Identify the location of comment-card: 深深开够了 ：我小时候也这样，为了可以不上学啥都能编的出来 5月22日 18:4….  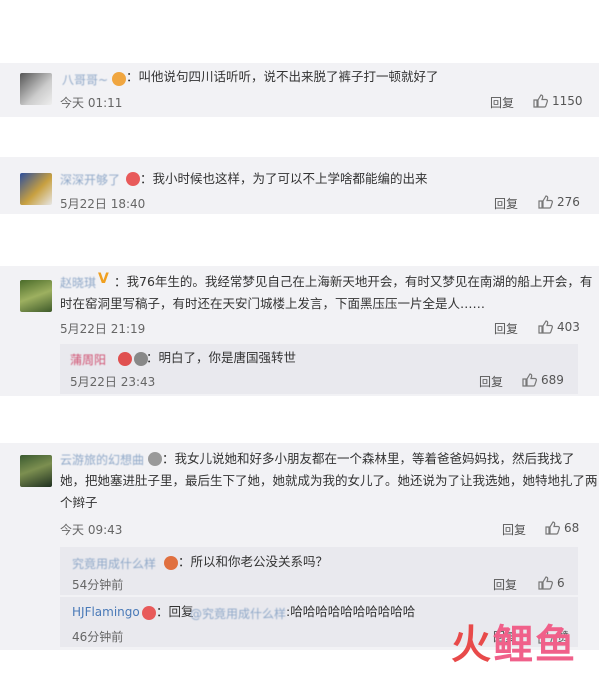
(299, 185).